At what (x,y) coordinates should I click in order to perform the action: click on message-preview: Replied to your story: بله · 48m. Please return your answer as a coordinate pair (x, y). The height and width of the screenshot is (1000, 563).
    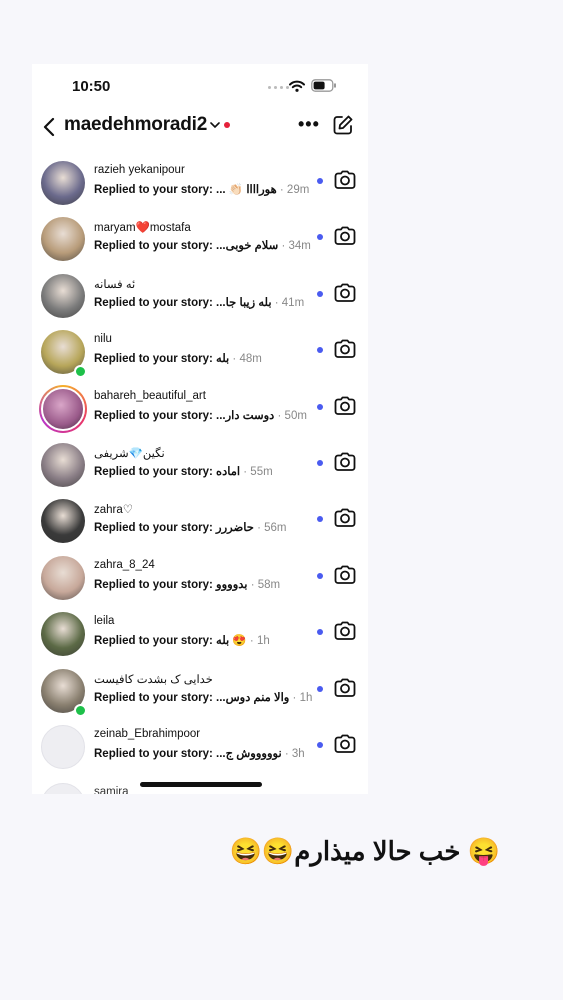
    Looking at the image, I should click on (178, 359).